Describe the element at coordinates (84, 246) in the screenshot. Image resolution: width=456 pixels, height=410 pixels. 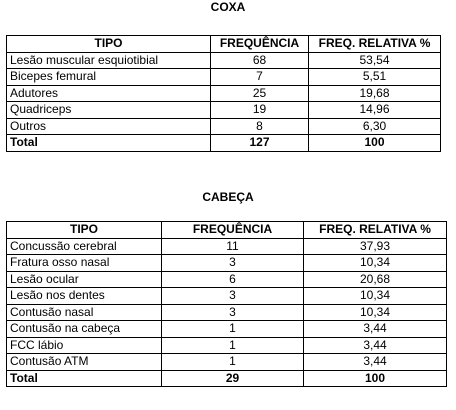
I see `cell-tipo: Concussão cerebral` at that location.